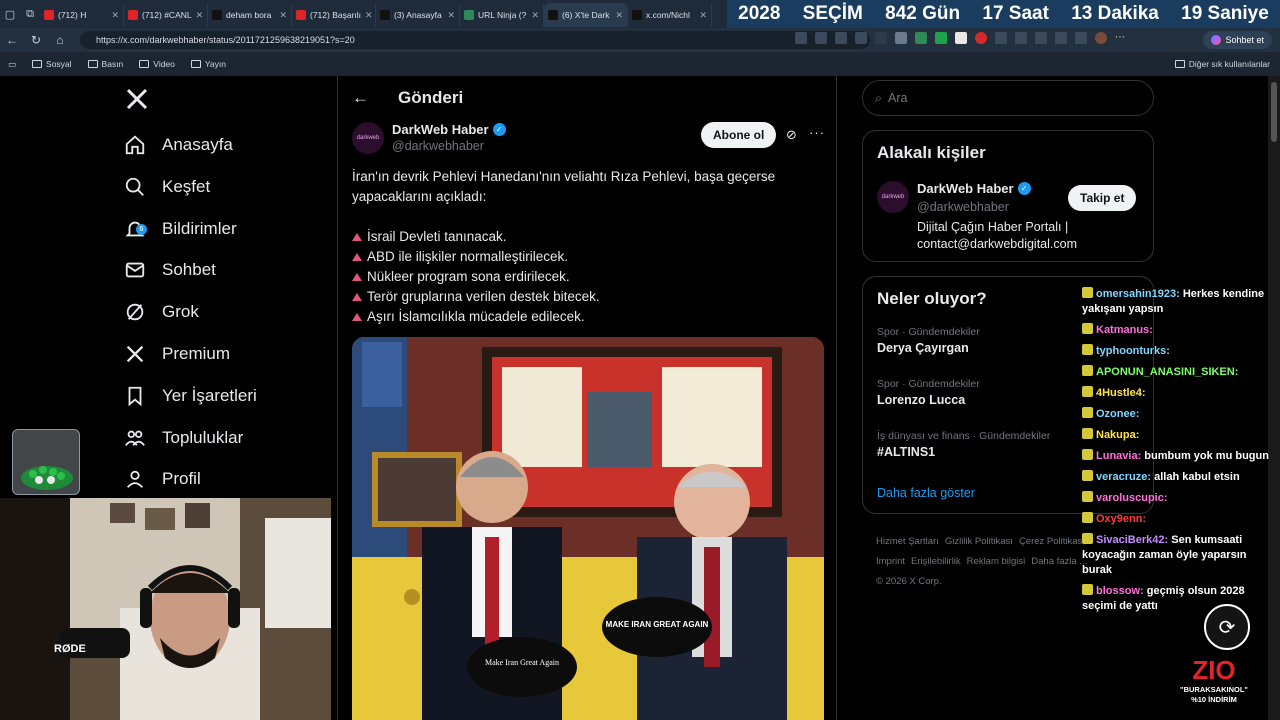 This screenshot has height=720, width=1280. I want to click on nav-item-search: Keşfet, so click(167, 187).